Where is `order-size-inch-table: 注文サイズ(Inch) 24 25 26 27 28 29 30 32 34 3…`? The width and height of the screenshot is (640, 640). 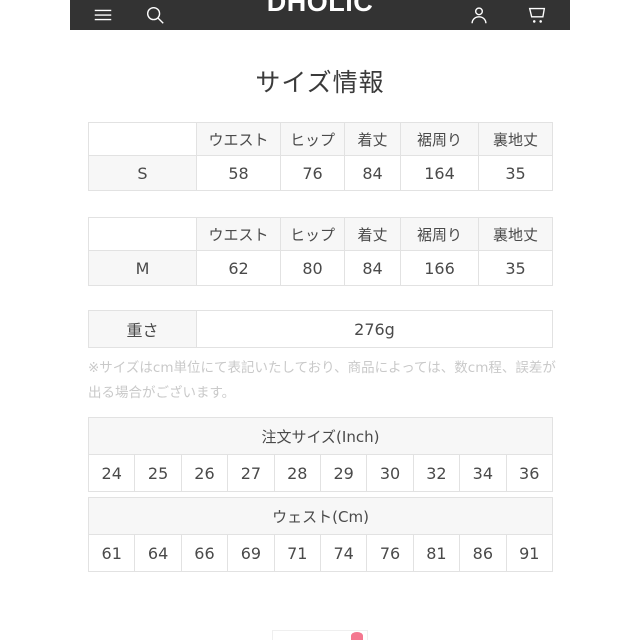
order-size-inch-table: 注文サイズ(Inch) 24 25 26 27 28 29 30 32 34 3… is located at coordinates (320, 454).